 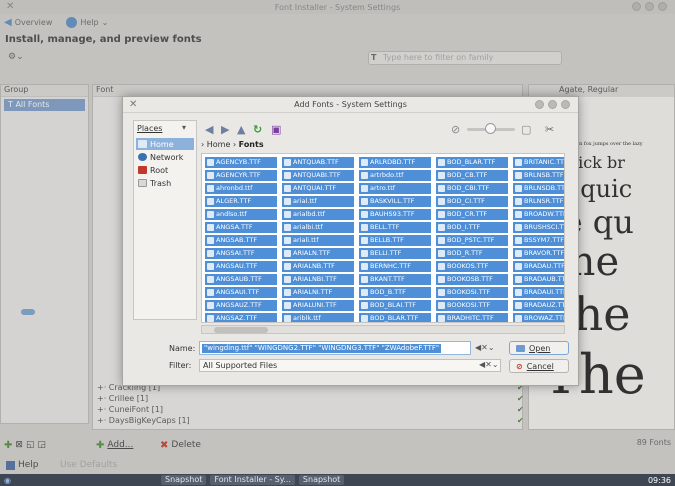 What do you see at coordinates (395, 162) in the screenshot?
I see `file-item: ARLRDBD.TTF` at bounding box center [395, 162].